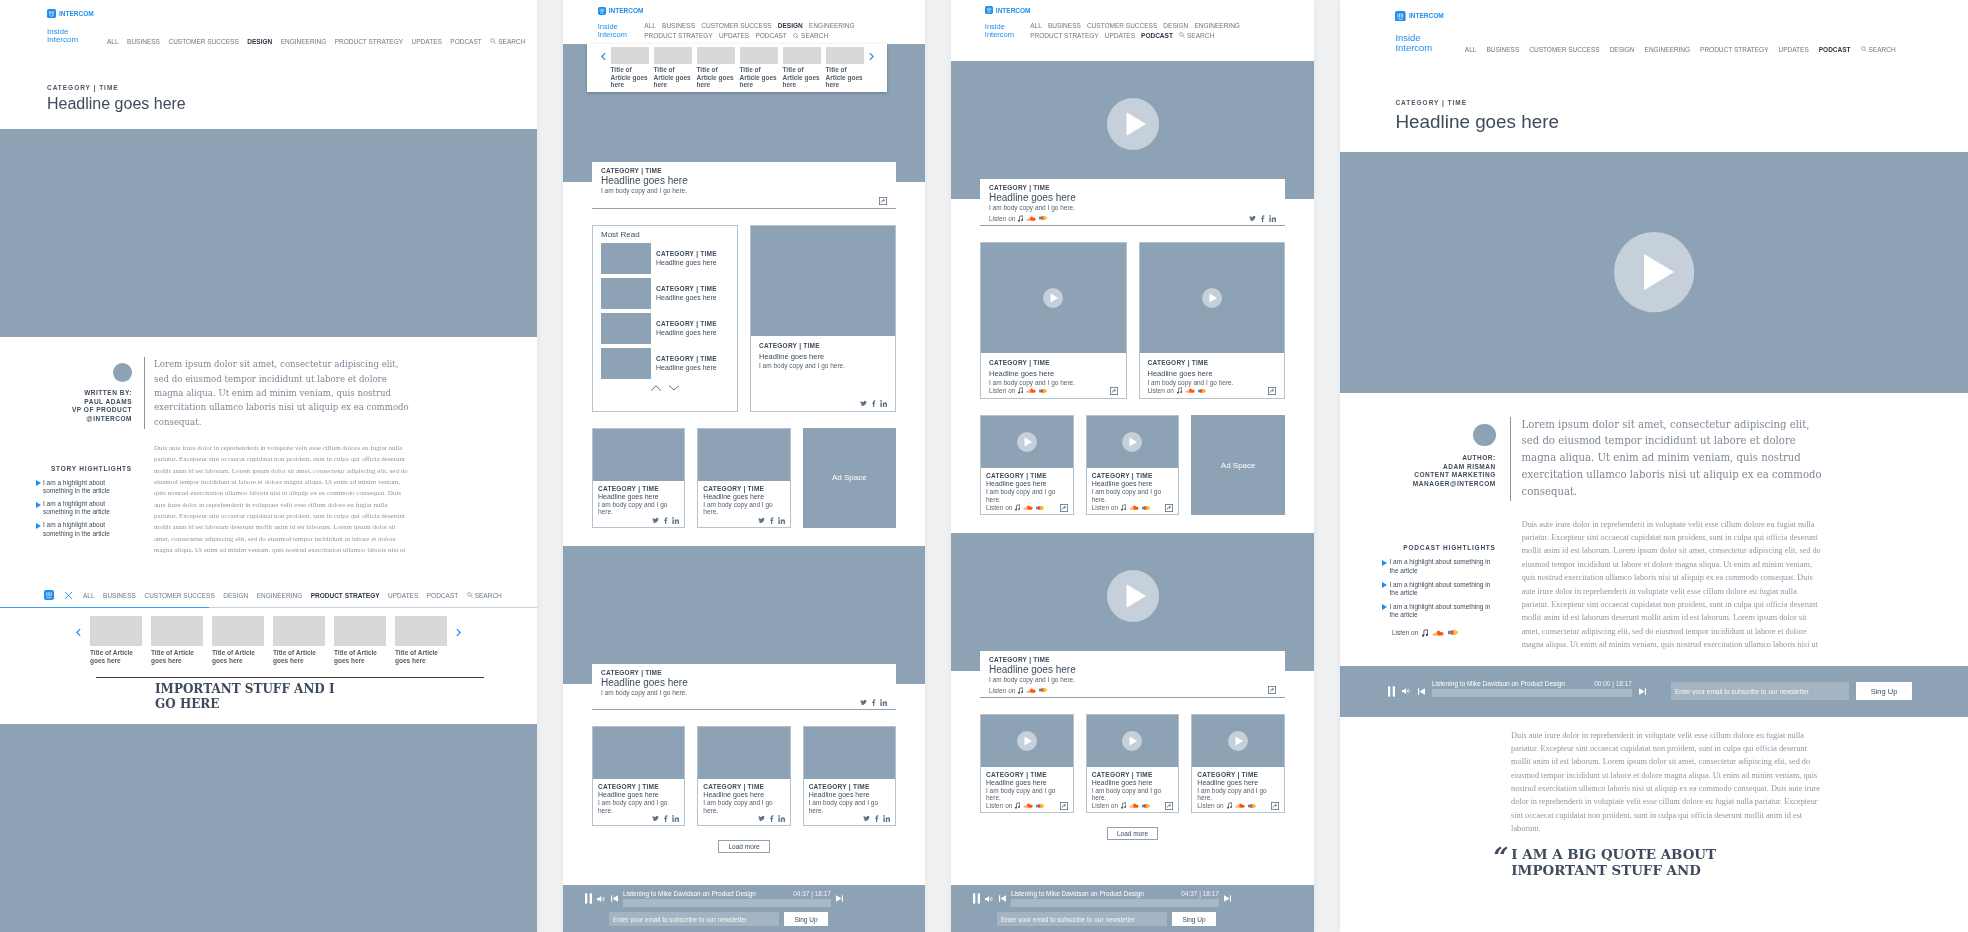 This screenshot has height=932, width=1968. I want to click on close-icon, so click(68, 595).